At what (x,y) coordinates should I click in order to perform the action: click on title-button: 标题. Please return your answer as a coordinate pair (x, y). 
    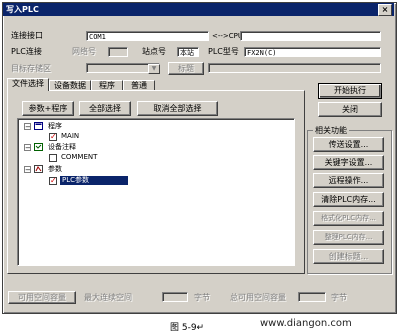
    Looking at the image, I should click on (186, 68).